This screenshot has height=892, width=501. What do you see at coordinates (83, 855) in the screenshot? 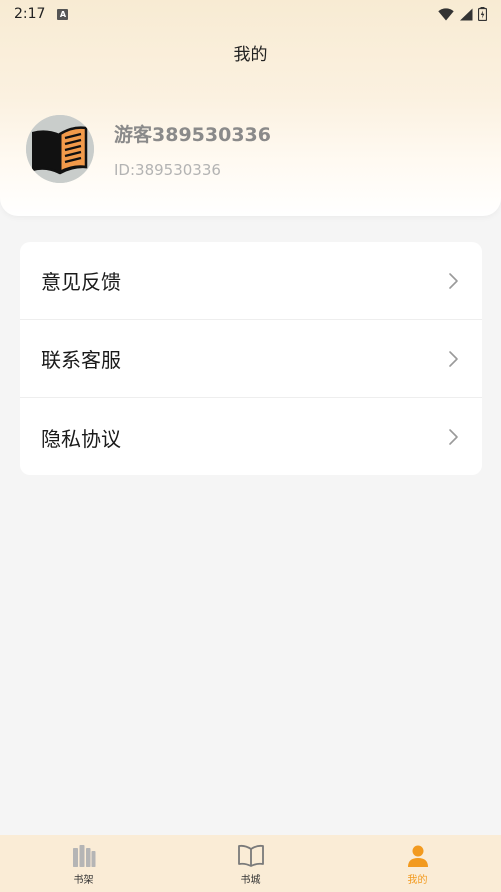
I see `bookshelf-icon` at bounding box center [83, 855].